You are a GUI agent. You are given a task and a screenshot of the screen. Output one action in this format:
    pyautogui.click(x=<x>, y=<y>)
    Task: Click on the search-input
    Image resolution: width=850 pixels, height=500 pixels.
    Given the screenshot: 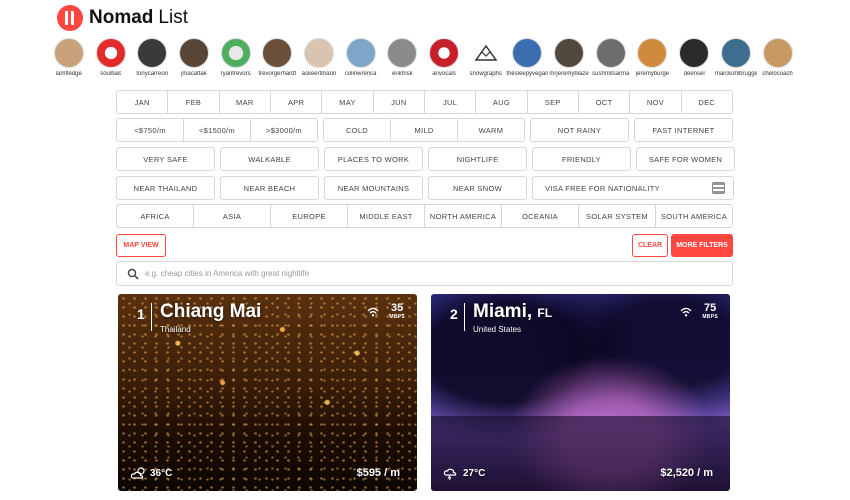 What is the action you would take?
    pyautogui.click(x=425, y=273)
    